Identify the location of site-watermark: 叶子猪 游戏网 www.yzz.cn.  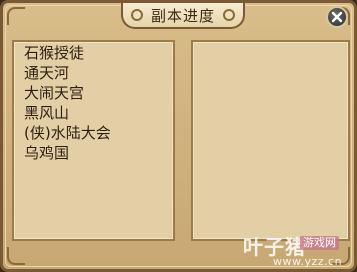
(298, 251).